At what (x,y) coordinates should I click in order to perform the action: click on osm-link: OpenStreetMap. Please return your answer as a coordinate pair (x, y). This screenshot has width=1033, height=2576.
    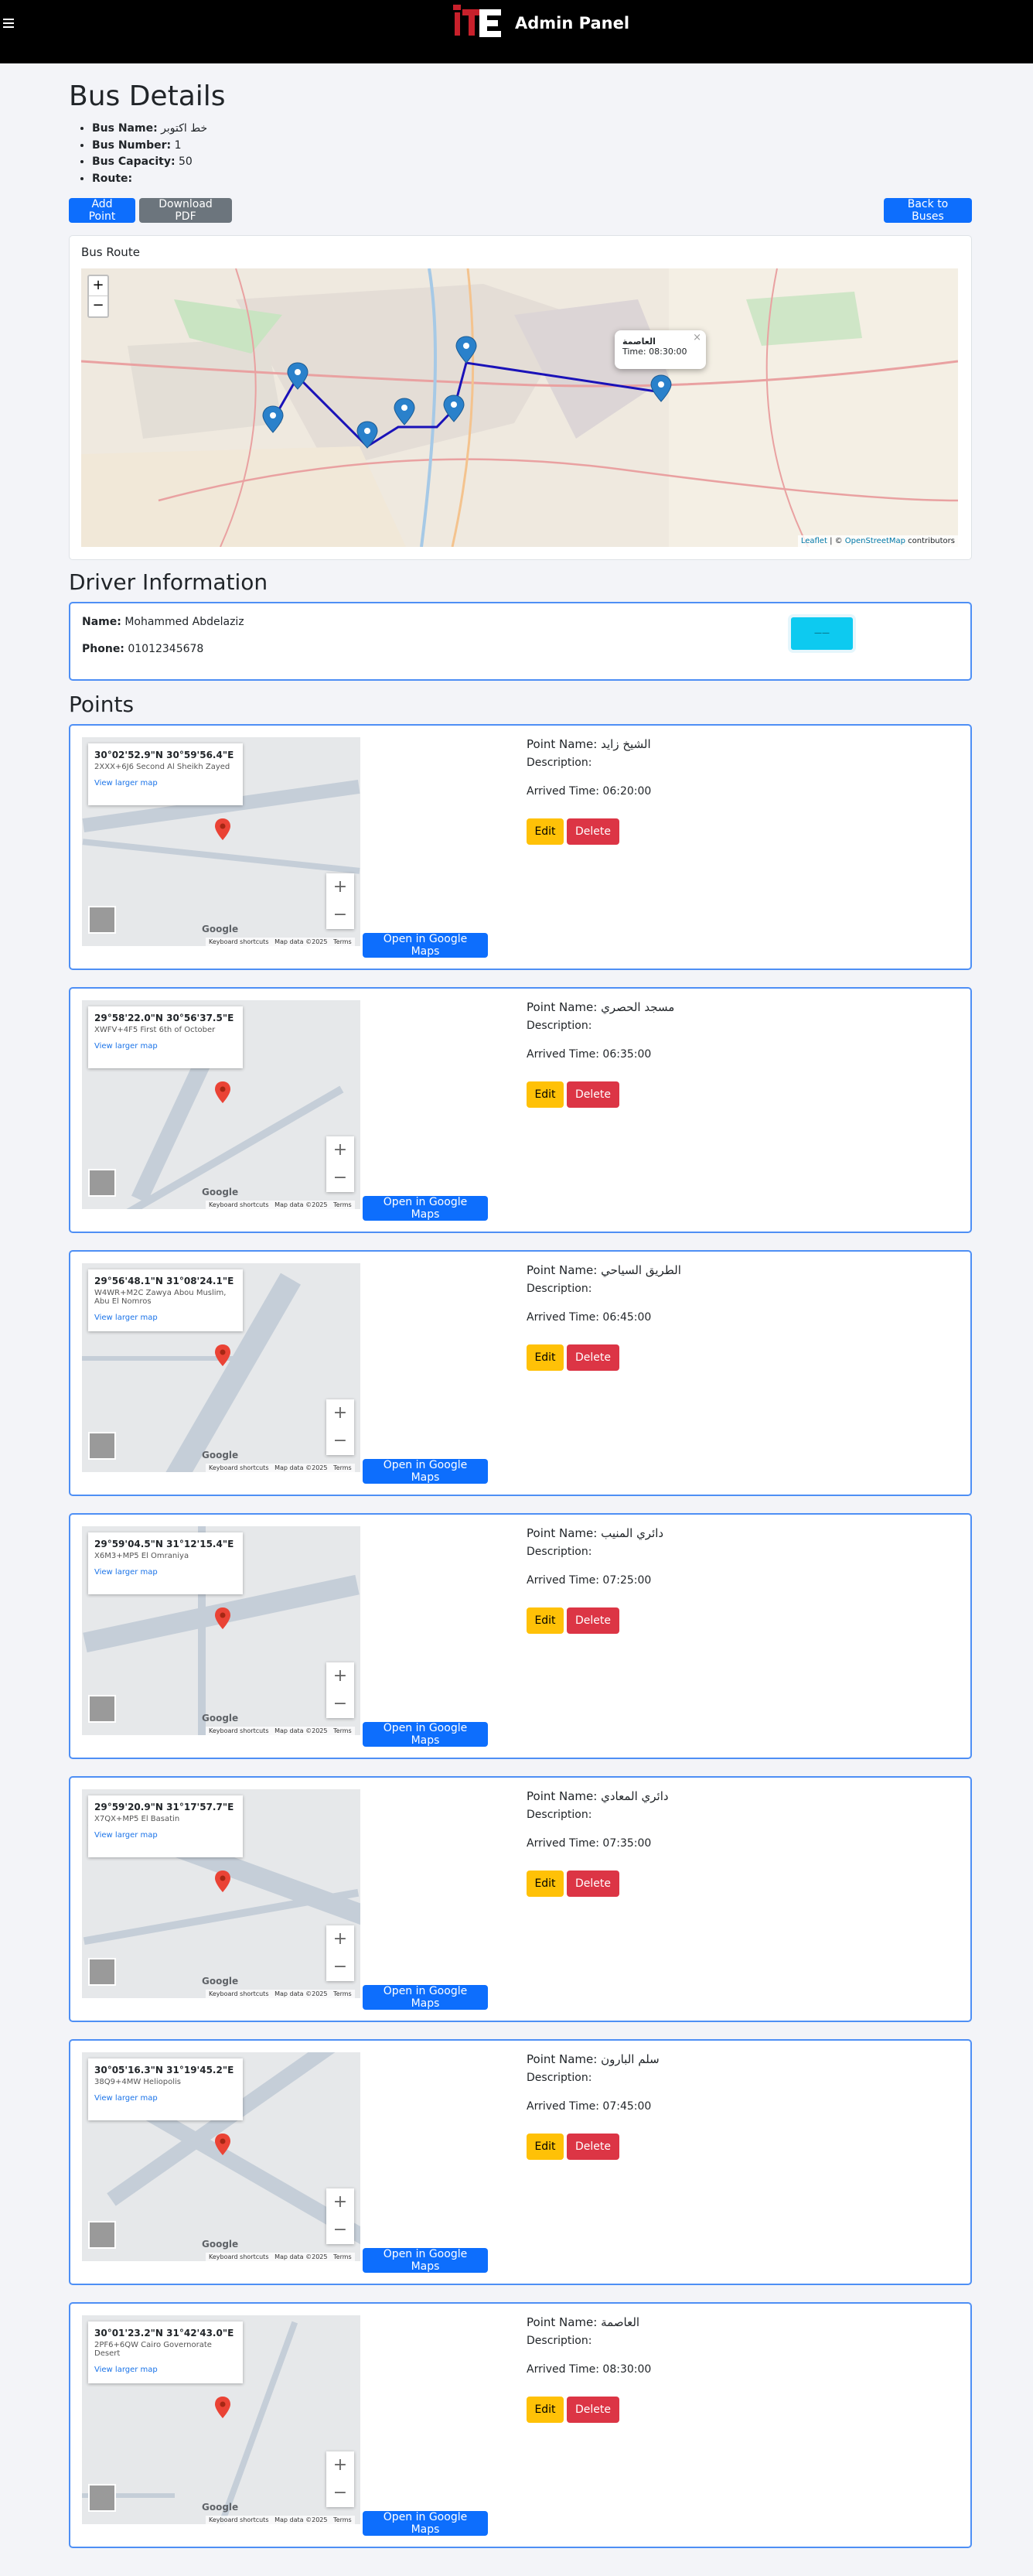
    Looking at the image, I should click on (875, 541).